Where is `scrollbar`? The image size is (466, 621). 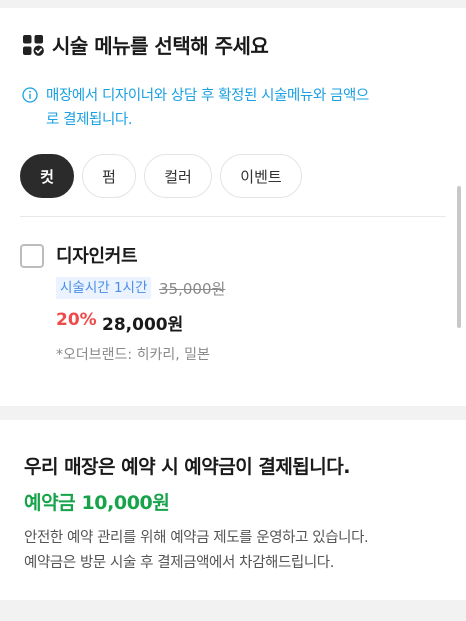 scrollbar is located at coordinates (459, 257).